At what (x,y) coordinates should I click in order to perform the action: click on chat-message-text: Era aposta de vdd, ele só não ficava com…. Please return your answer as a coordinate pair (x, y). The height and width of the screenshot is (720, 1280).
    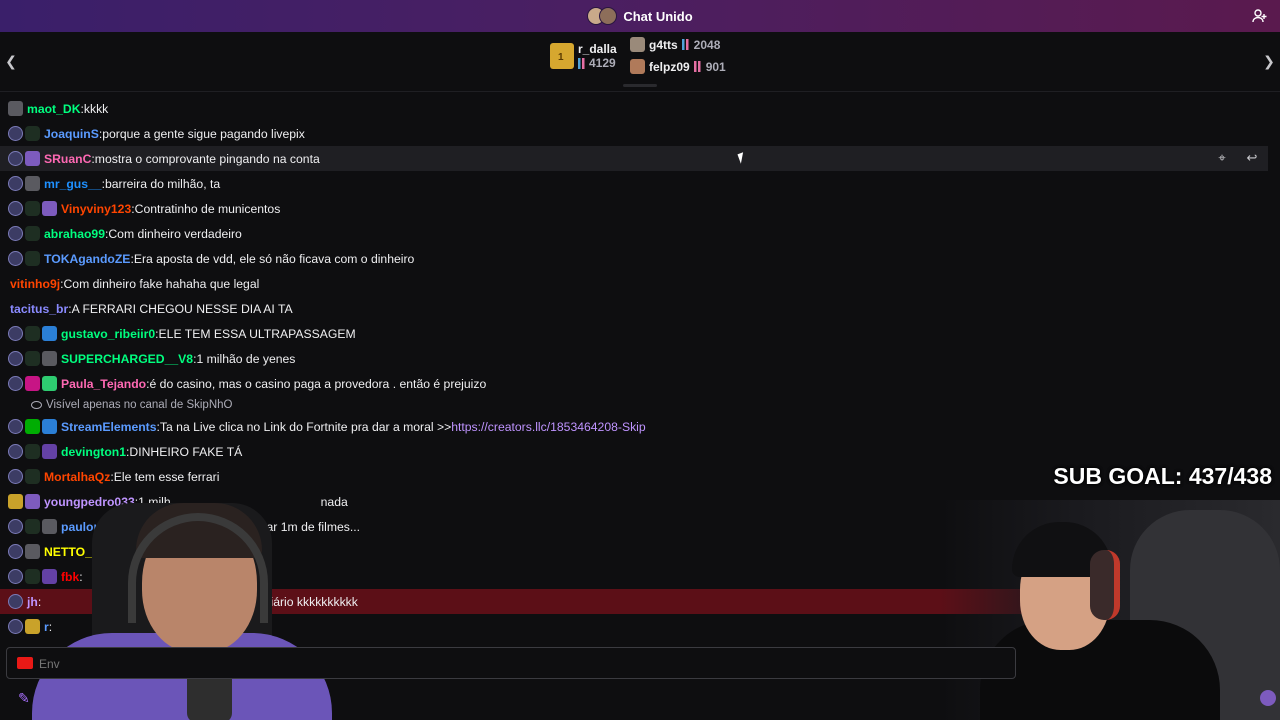
    Looking at the image, I should click on (274, 258).